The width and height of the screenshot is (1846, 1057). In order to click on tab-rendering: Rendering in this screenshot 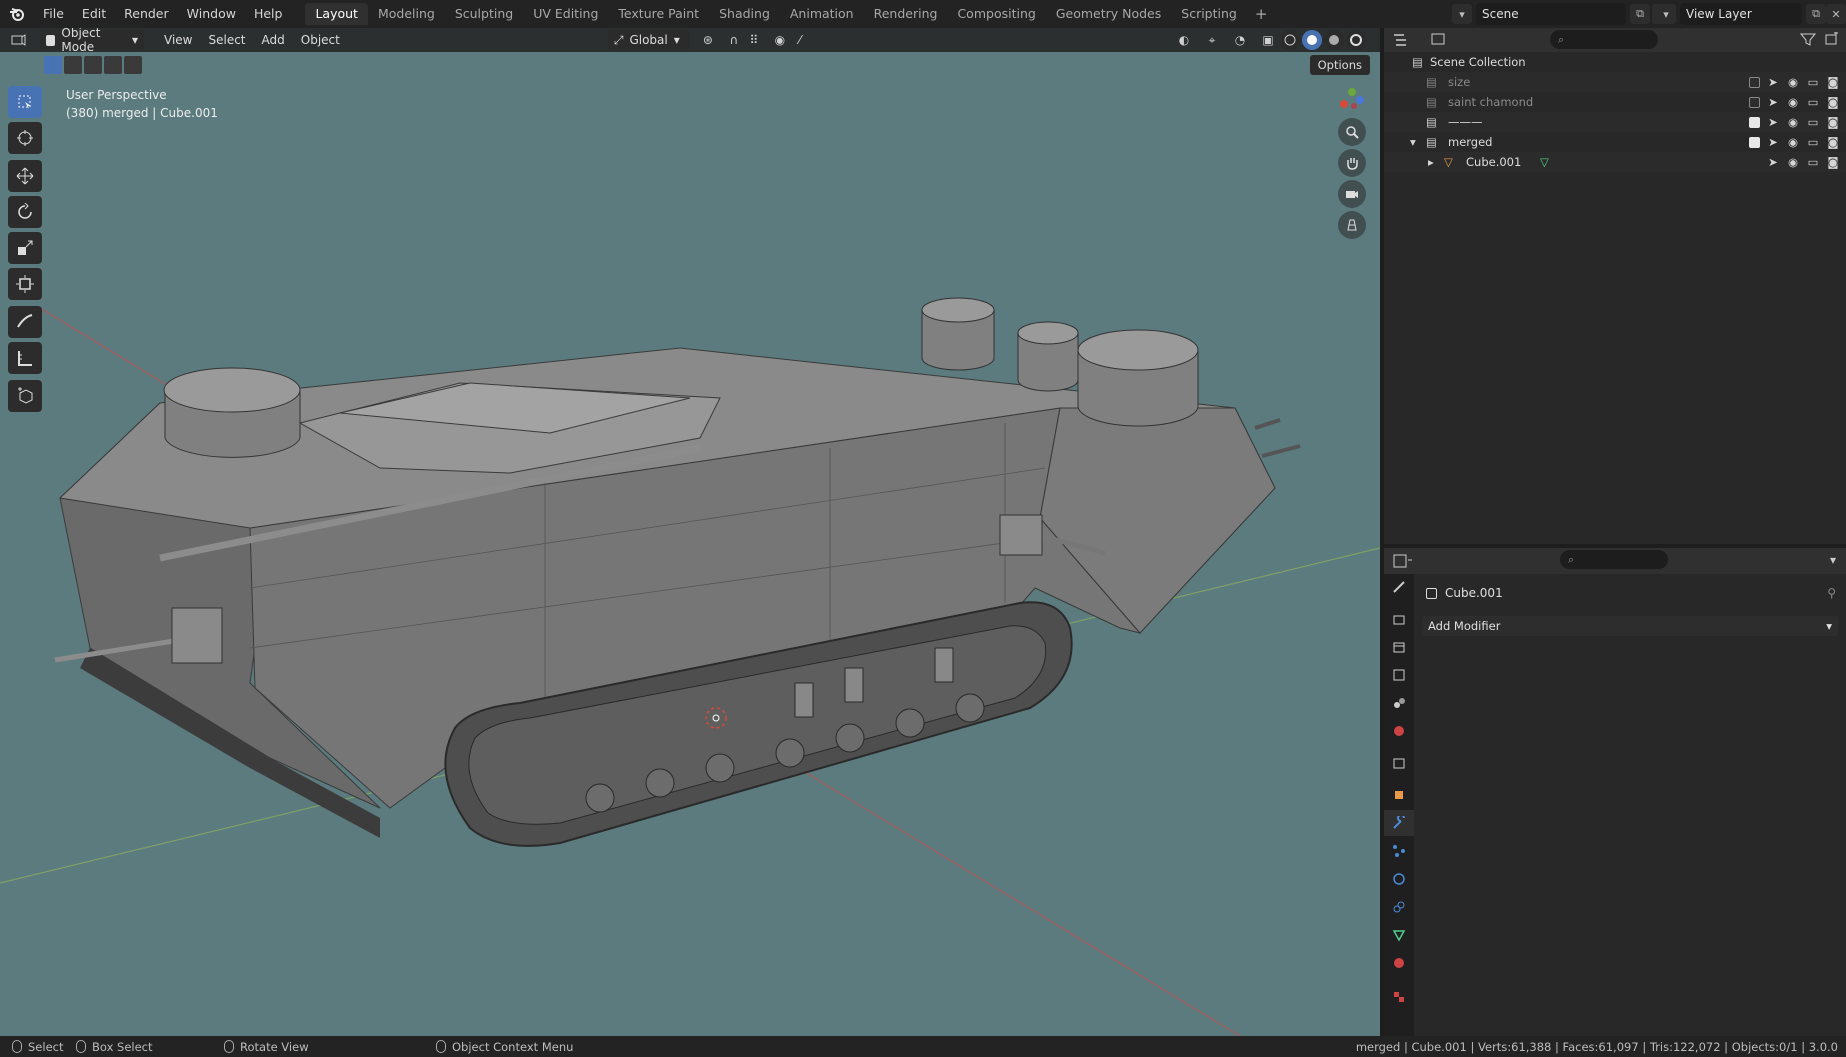, I will do `click(906, 14)`.